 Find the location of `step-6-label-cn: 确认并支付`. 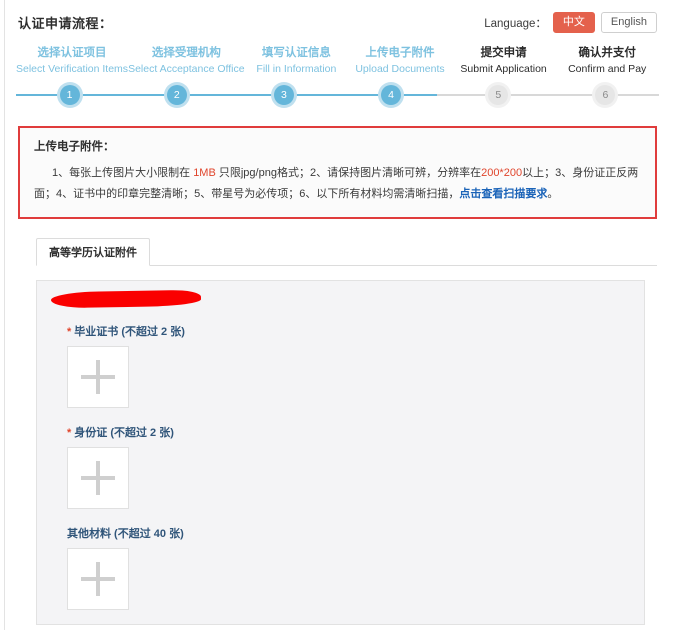

step-6-label-cn: 确认并支付 is located at coordinates (607, 53).